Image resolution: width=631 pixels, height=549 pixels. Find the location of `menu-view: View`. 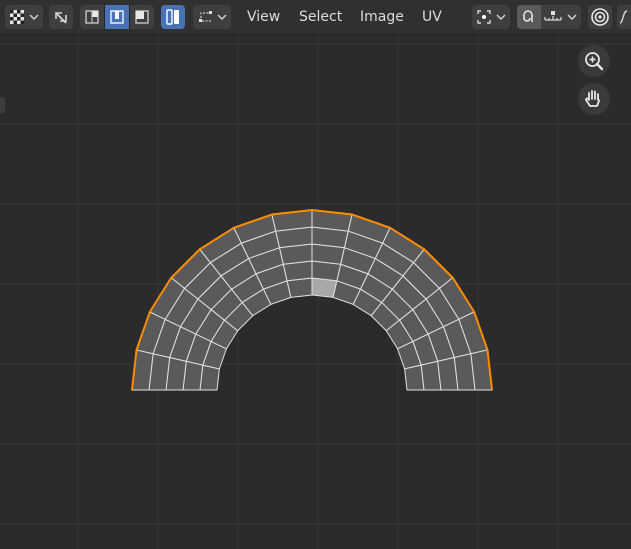

menu-view: View is located at coordinates (263, 17).